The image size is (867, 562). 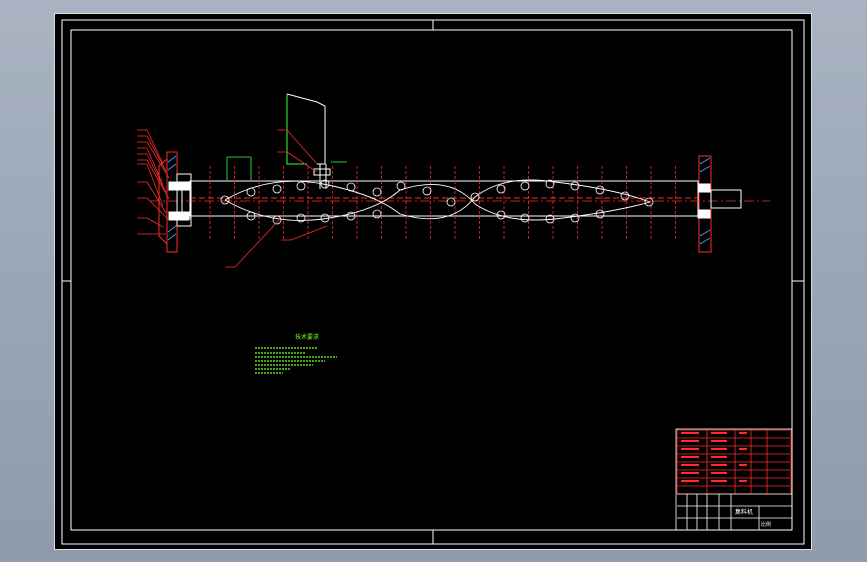 What do you see at coordinates (307, 337) in the screenshot?
I see `notes-heading: 技术要求` at bounding box center [307, 337].